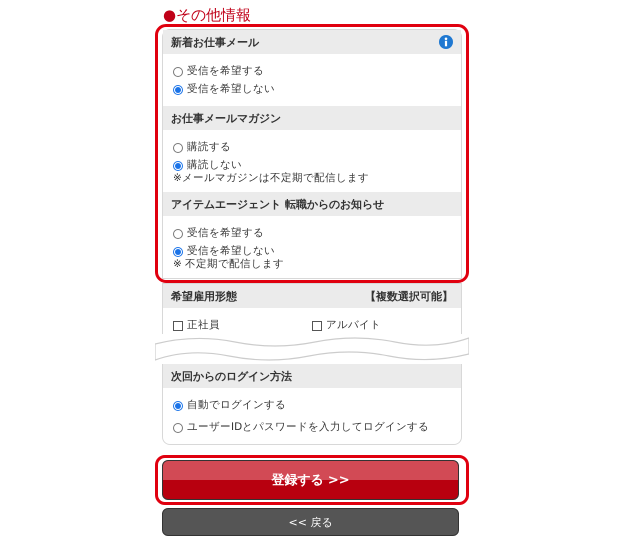 This screenshot has height=538, width=637. Describe the element at coordinates (229, 264) in the screenshot. I see `note-text: ※ 不定期で配信します` at that location.